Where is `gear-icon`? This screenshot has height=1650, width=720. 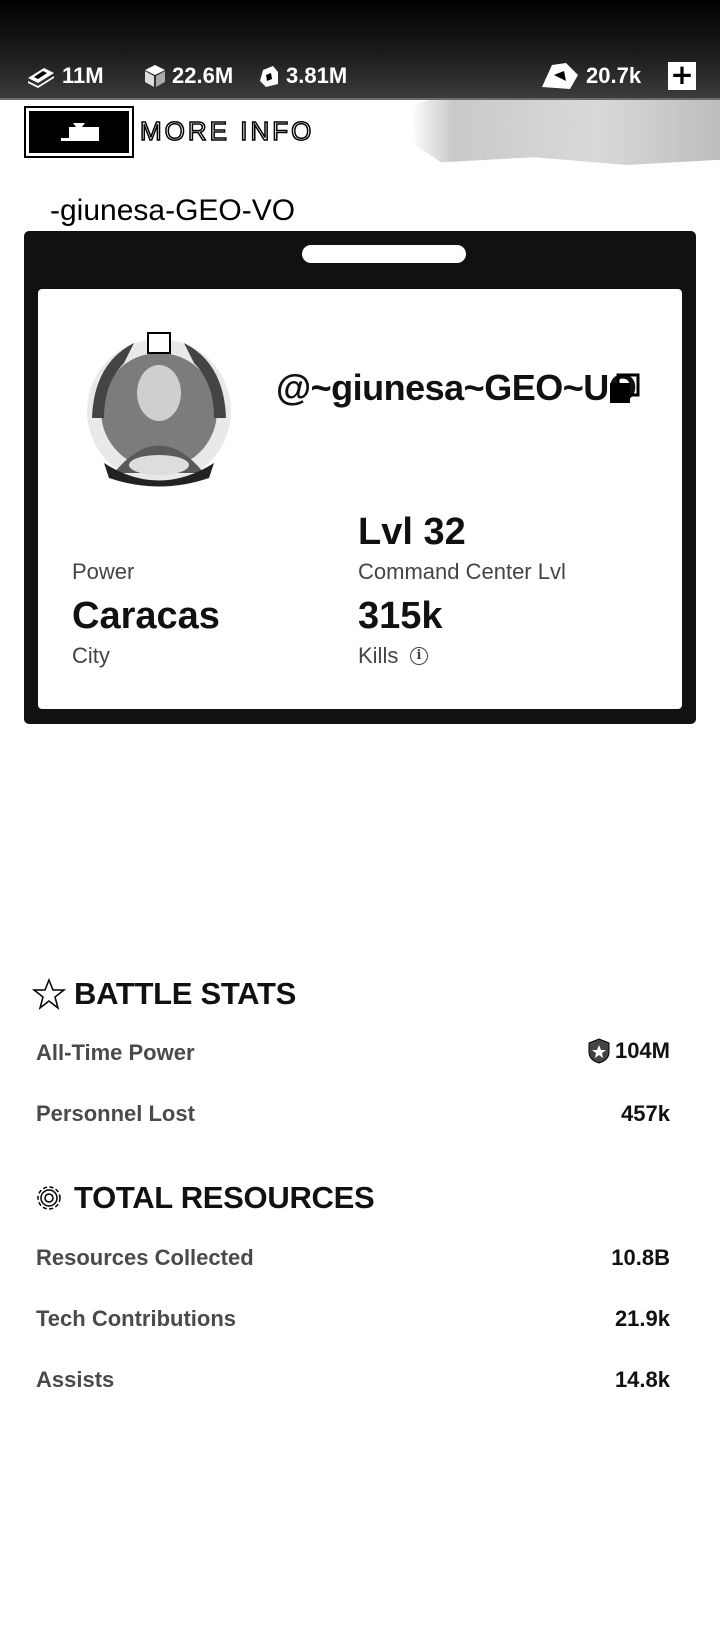 gear-icon is located at coordinates (49, 1198).